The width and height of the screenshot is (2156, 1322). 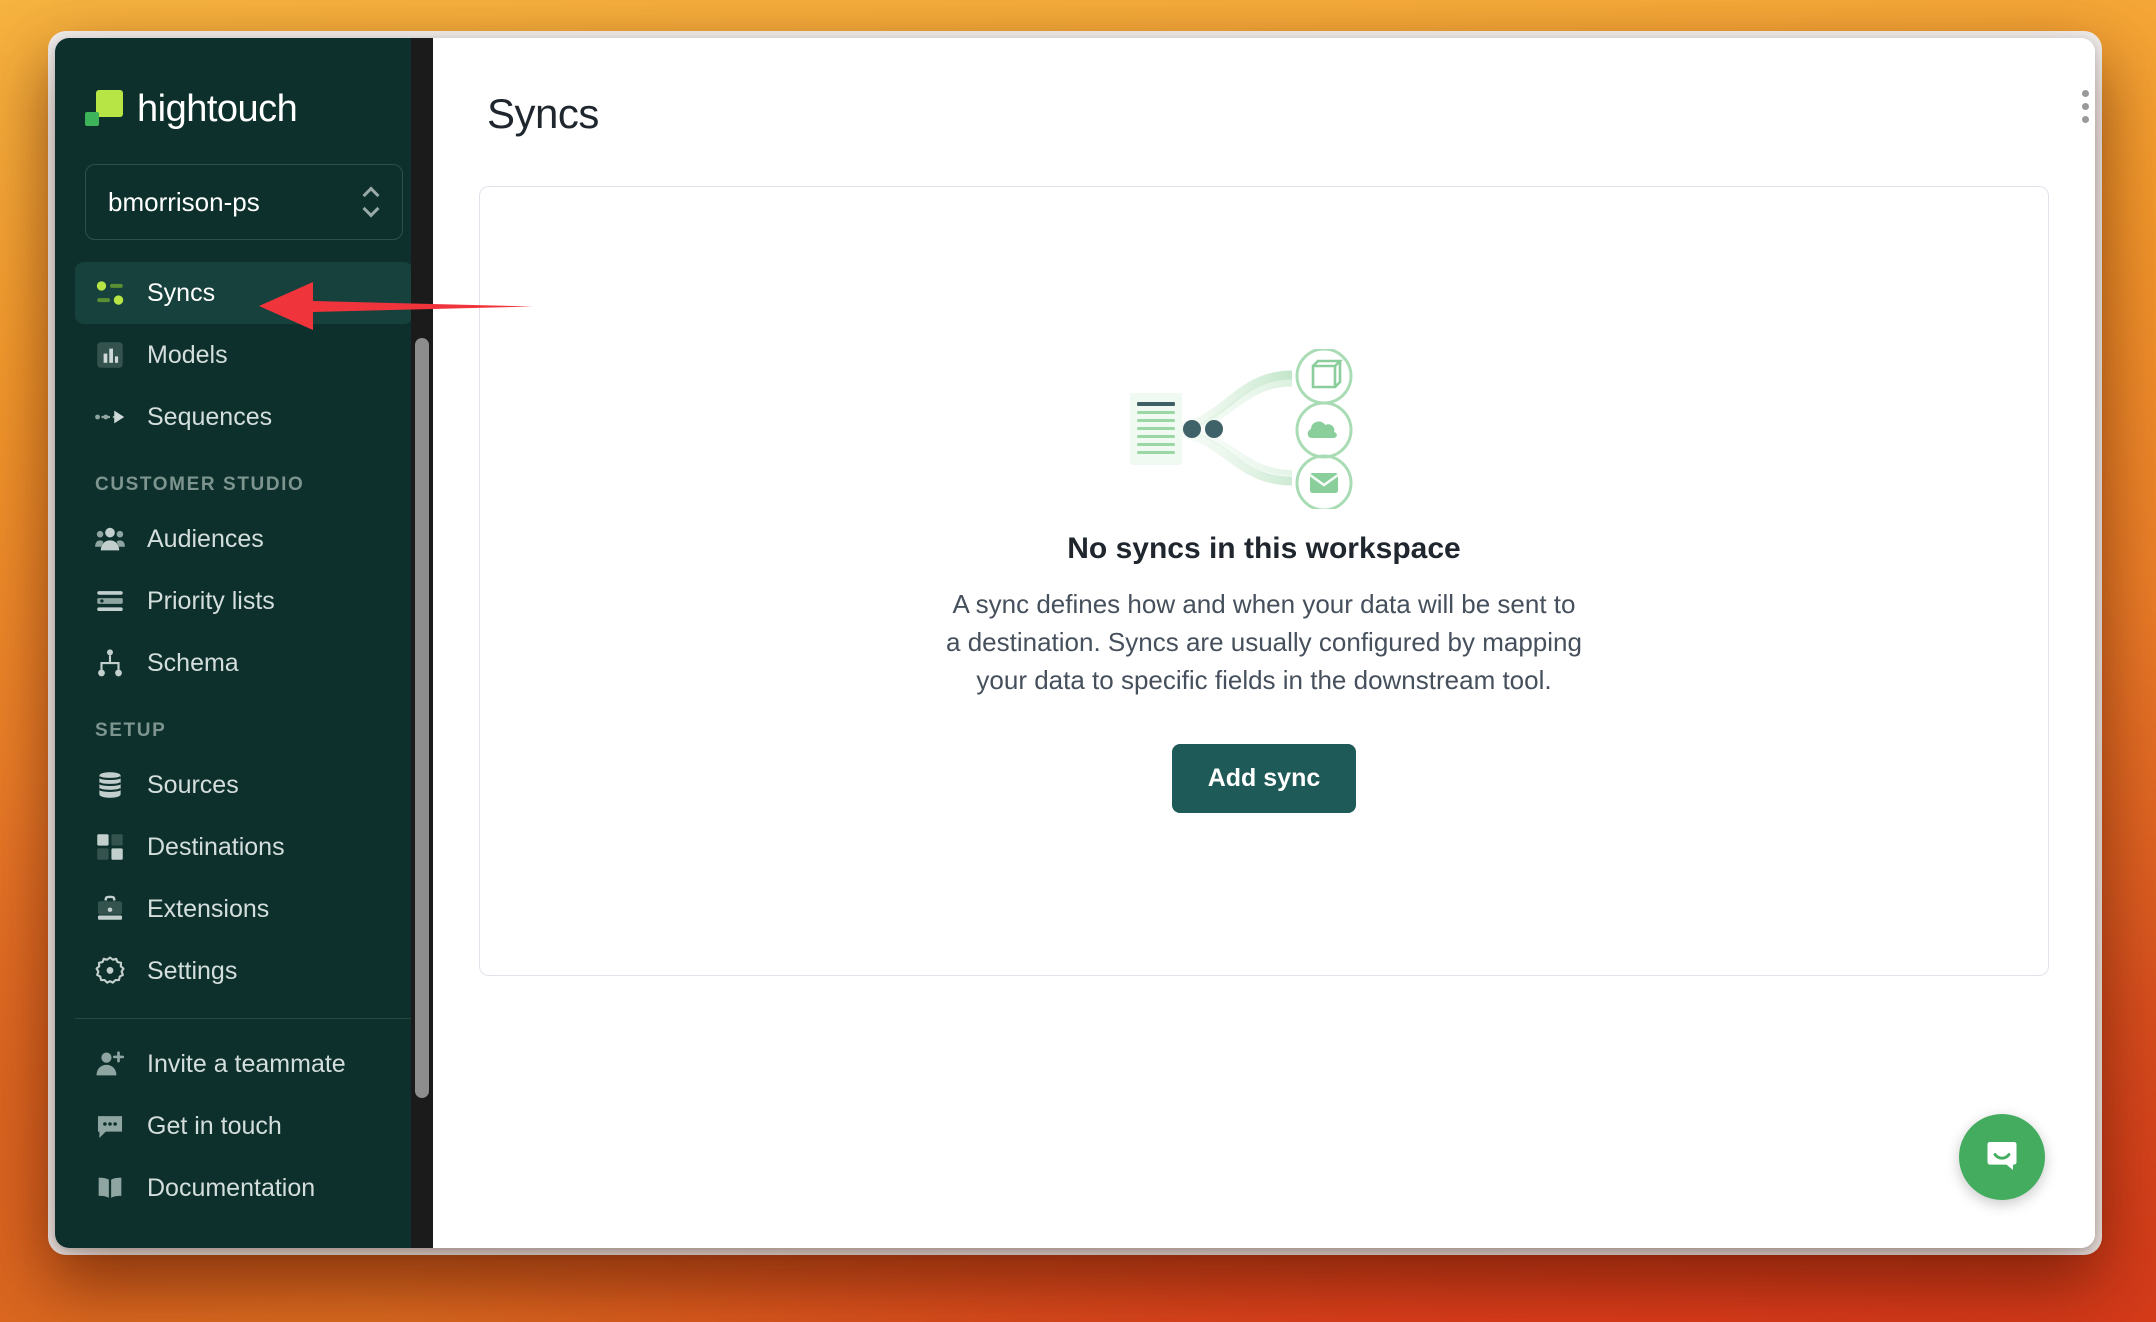 I want to click on chat-bubble-icon, so click(x=110, y=1126).